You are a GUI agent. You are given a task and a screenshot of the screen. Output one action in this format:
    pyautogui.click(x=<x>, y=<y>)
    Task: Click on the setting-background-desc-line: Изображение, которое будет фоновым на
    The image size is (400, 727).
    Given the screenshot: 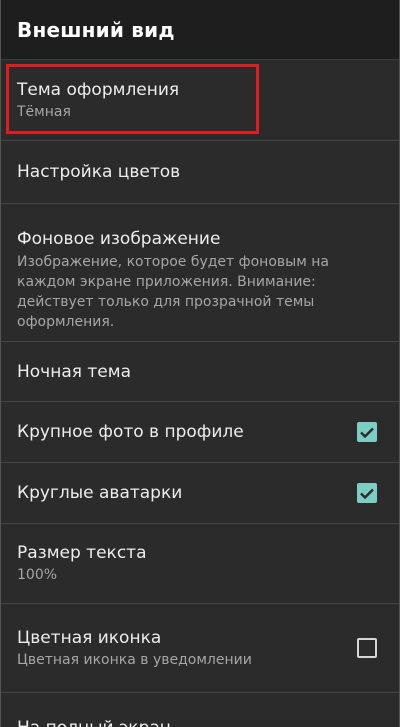 What is the action you would take?
    pyautogui.click(x=173, y=262)
    